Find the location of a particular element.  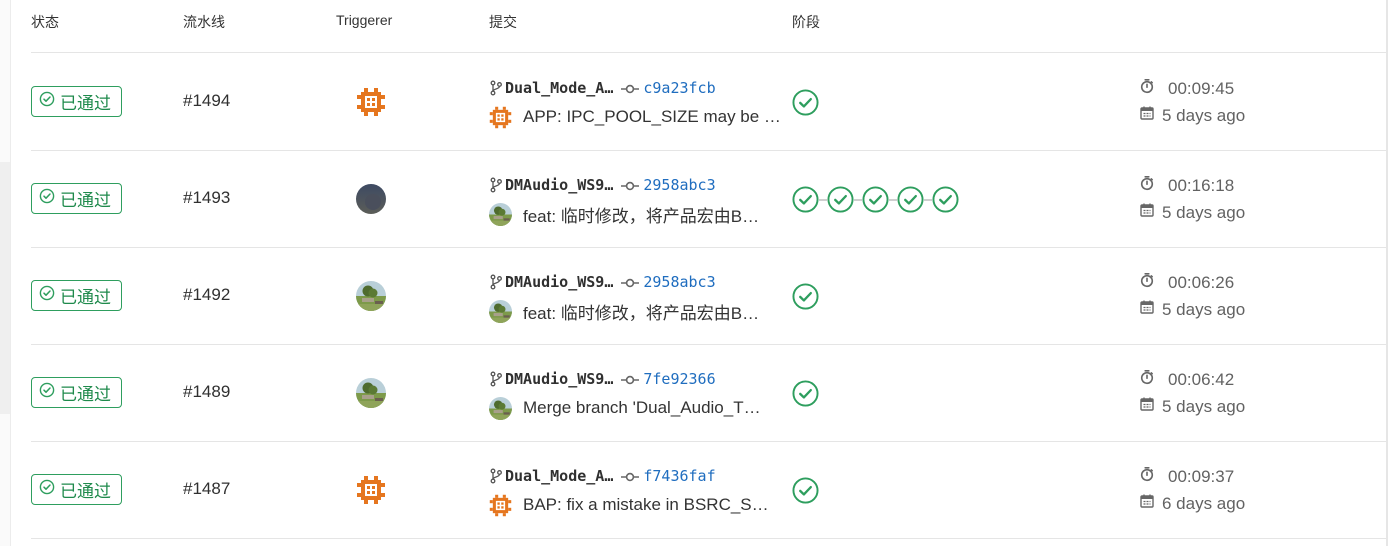

finished-value: 6 days ago is located at coordinates (1204, 503).